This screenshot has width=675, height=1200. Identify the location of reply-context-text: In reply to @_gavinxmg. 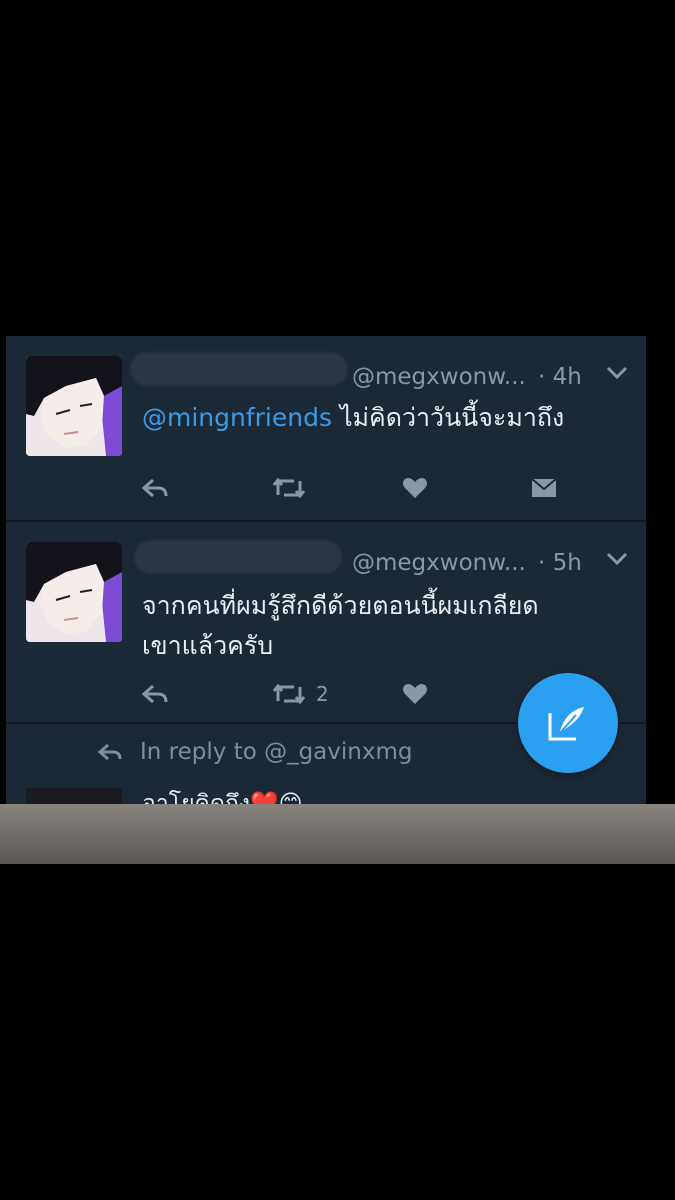
(276, 752).